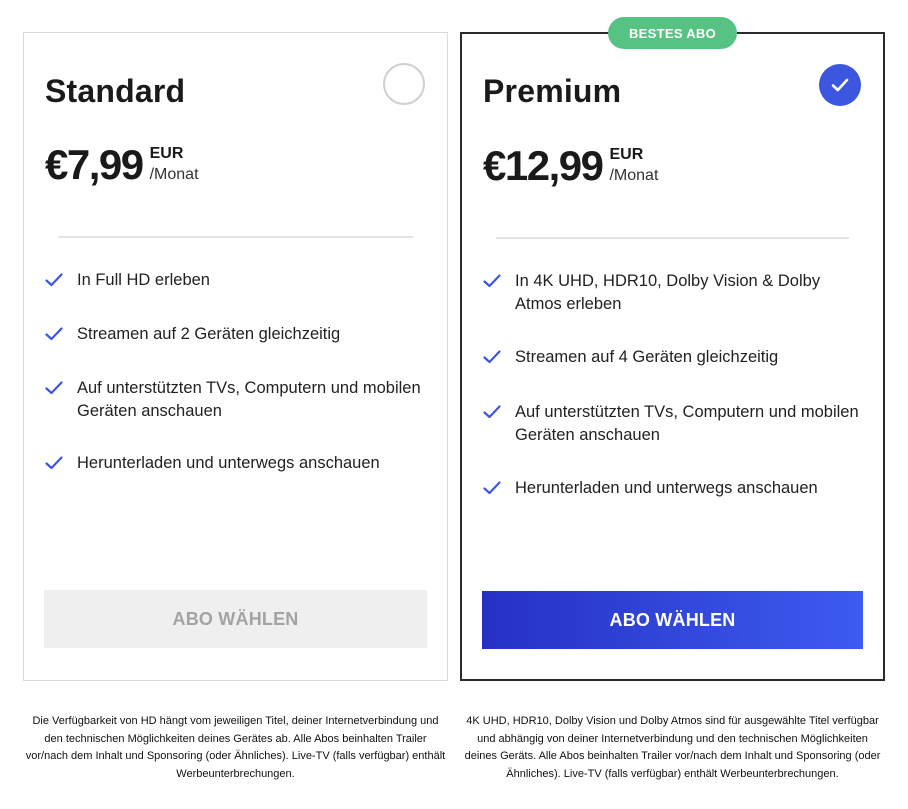 Image resolution: width=908 pixels, height=809 pixels. I want to click on price-block: €7,99 EUR /Monat, so click(122, 165).